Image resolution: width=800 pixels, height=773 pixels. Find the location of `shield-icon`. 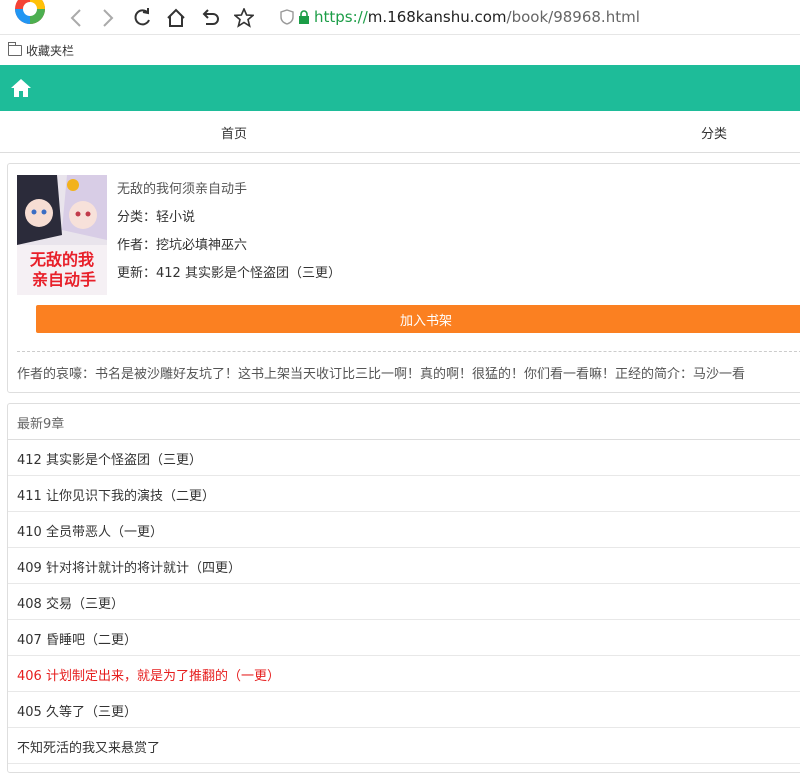

shield-icon is located at coordinates (287, 17).